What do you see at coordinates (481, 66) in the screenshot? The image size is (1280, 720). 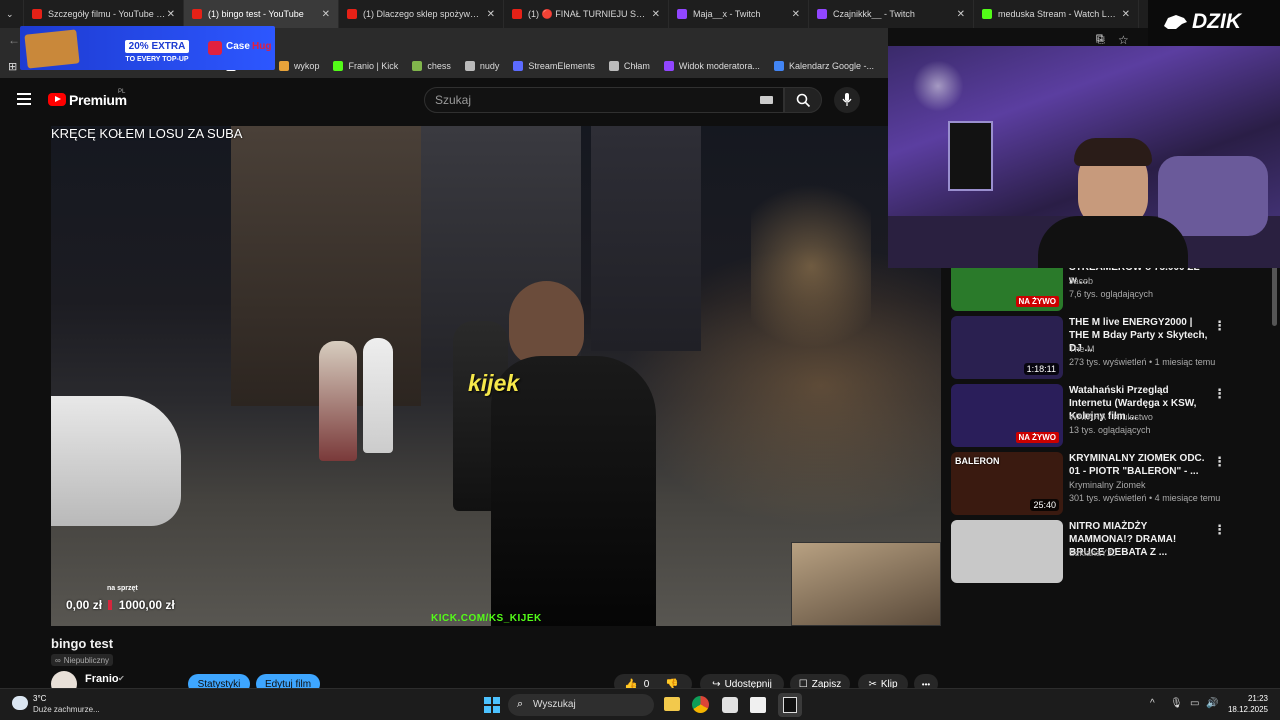 I see `bookmark-item: nudy` at bounding box center [481, 66].